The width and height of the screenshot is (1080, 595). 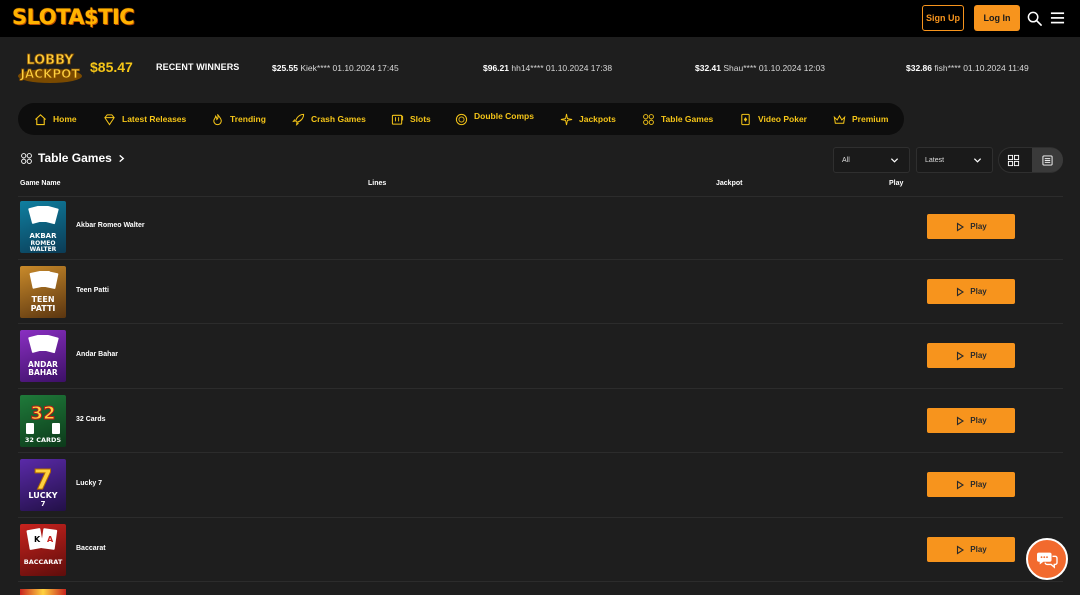 I want to click on list-view-icon, so click(x=1047, y=160).